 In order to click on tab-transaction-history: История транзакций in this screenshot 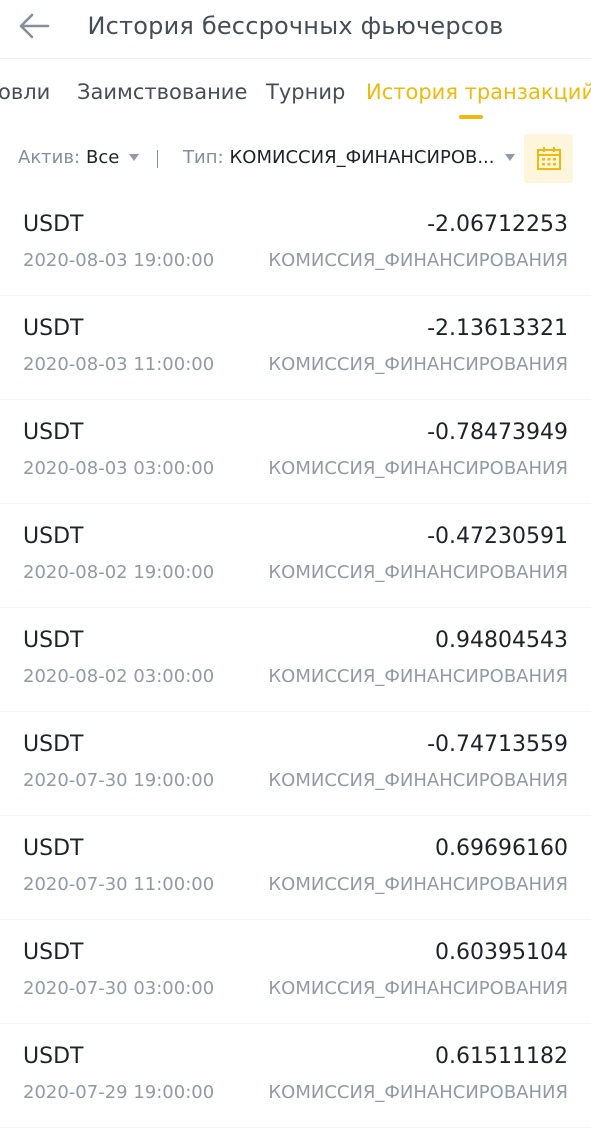, I will do `click(478, 92)`.